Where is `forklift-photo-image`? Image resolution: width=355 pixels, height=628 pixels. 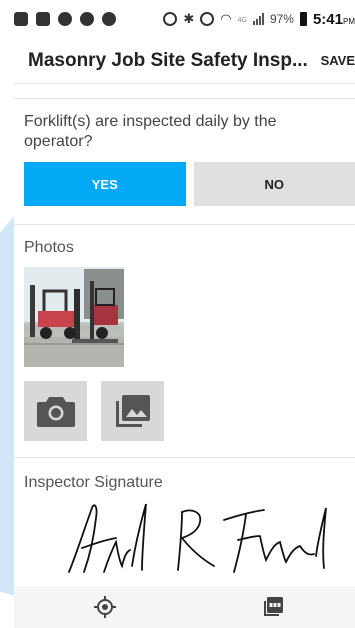 forklift-photo-image is located at coordinates (74, 317).